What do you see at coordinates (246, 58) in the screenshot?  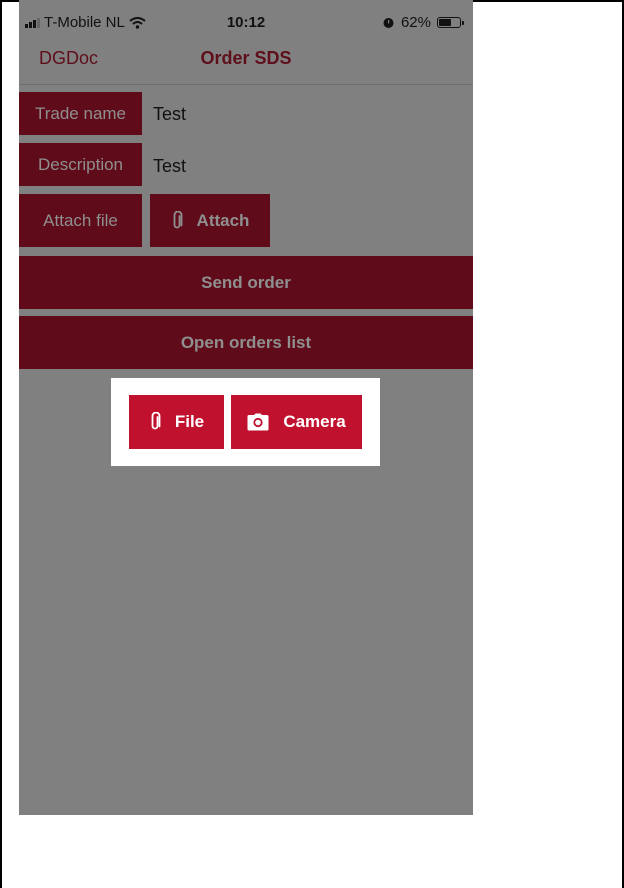 I see `page-title: Order SDS` at bounding box center [246, 58].